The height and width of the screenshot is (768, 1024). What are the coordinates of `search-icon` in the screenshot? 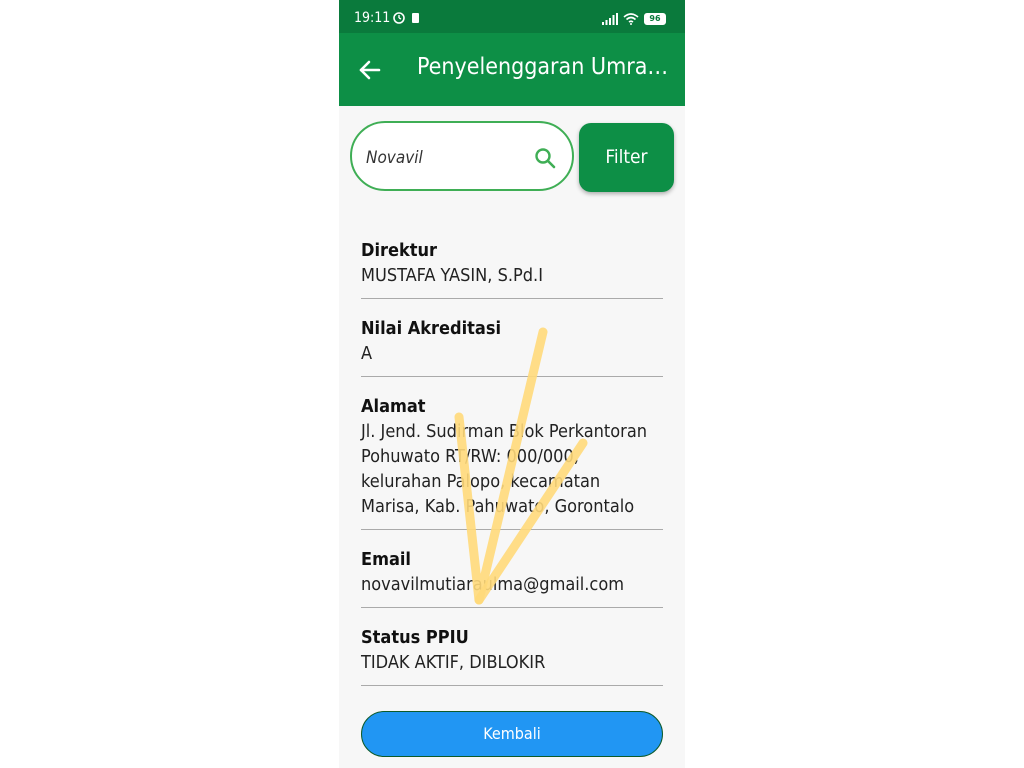 It's located at (545, 158).